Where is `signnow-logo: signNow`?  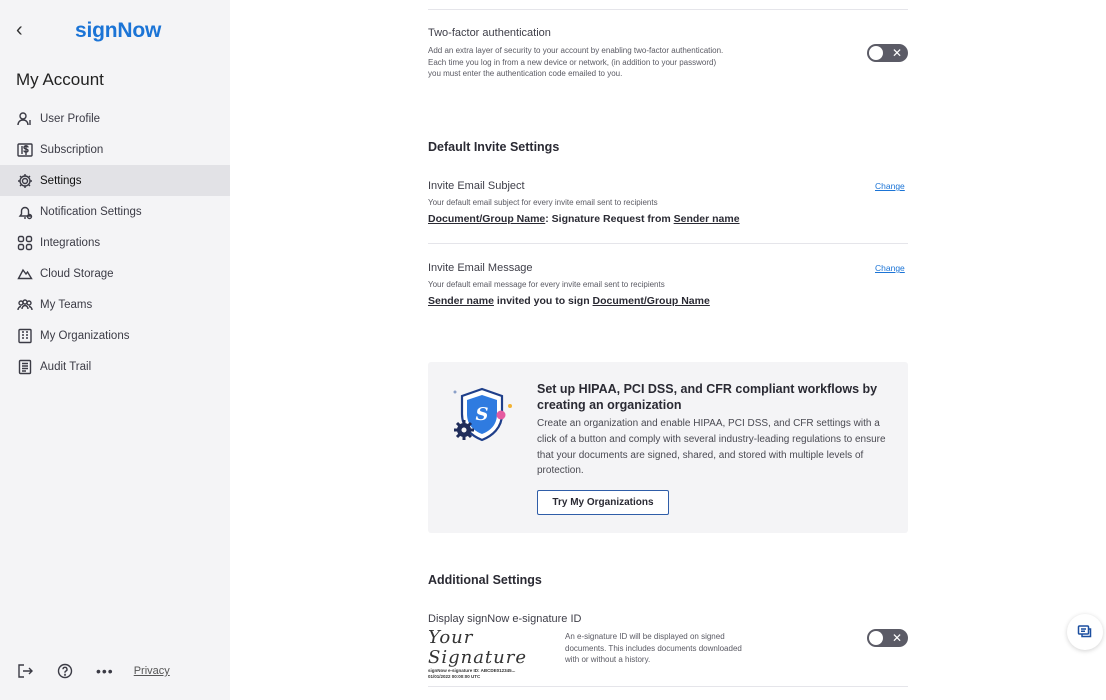
signnow-logo: signNow is located at coordinates (118, 31).